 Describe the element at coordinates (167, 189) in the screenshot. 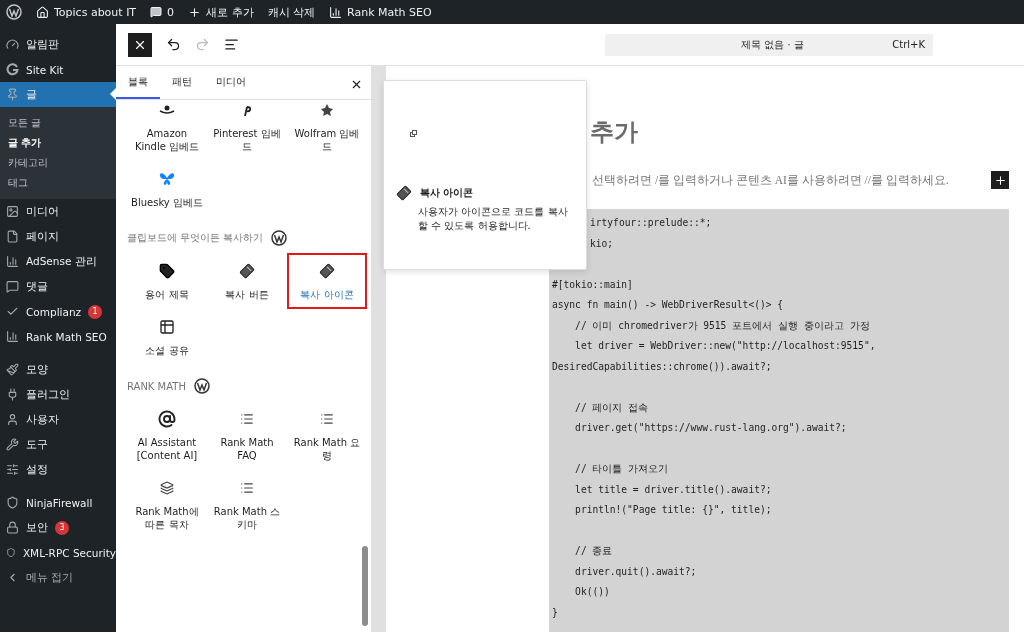

I see `block-item: Bluesky 임베드` at that location.